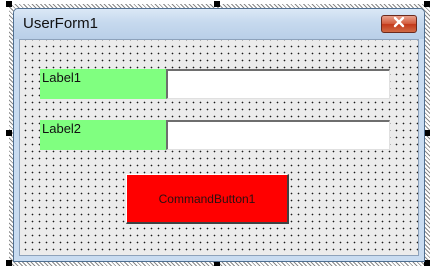 This screenshot has height=266, width=430. Describe the element at coordinates (9, 133) in the screenshot. I see `resize-handle-left` at that location.